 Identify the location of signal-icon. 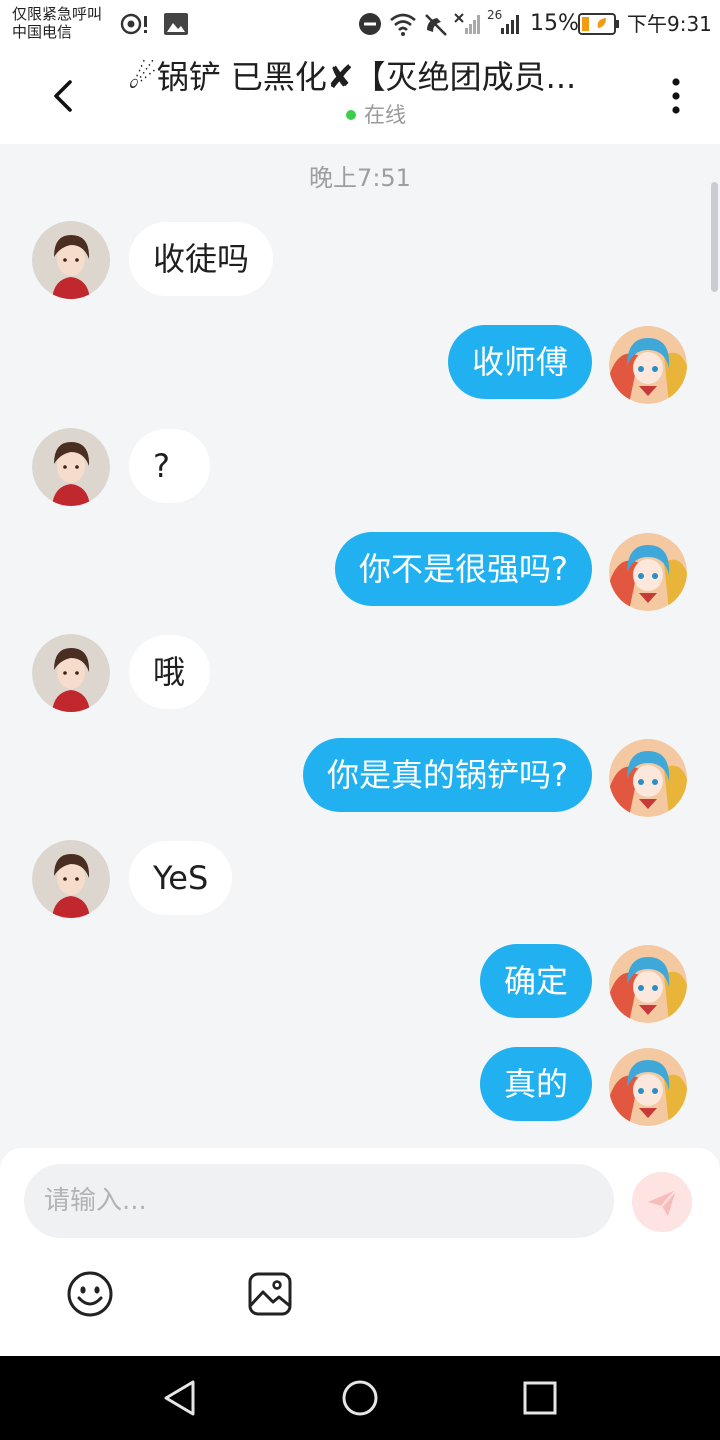
(510, 24).